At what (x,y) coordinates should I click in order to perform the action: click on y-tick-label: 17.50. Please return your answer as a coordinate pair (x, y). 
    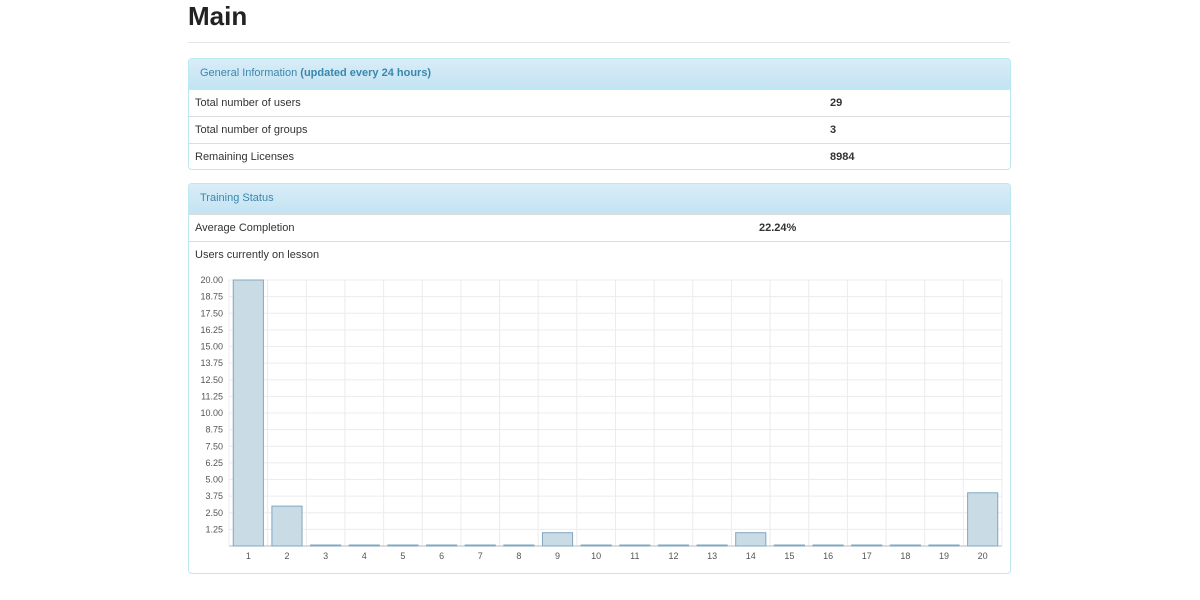
    Looking at the image, I should click on (211, 313).